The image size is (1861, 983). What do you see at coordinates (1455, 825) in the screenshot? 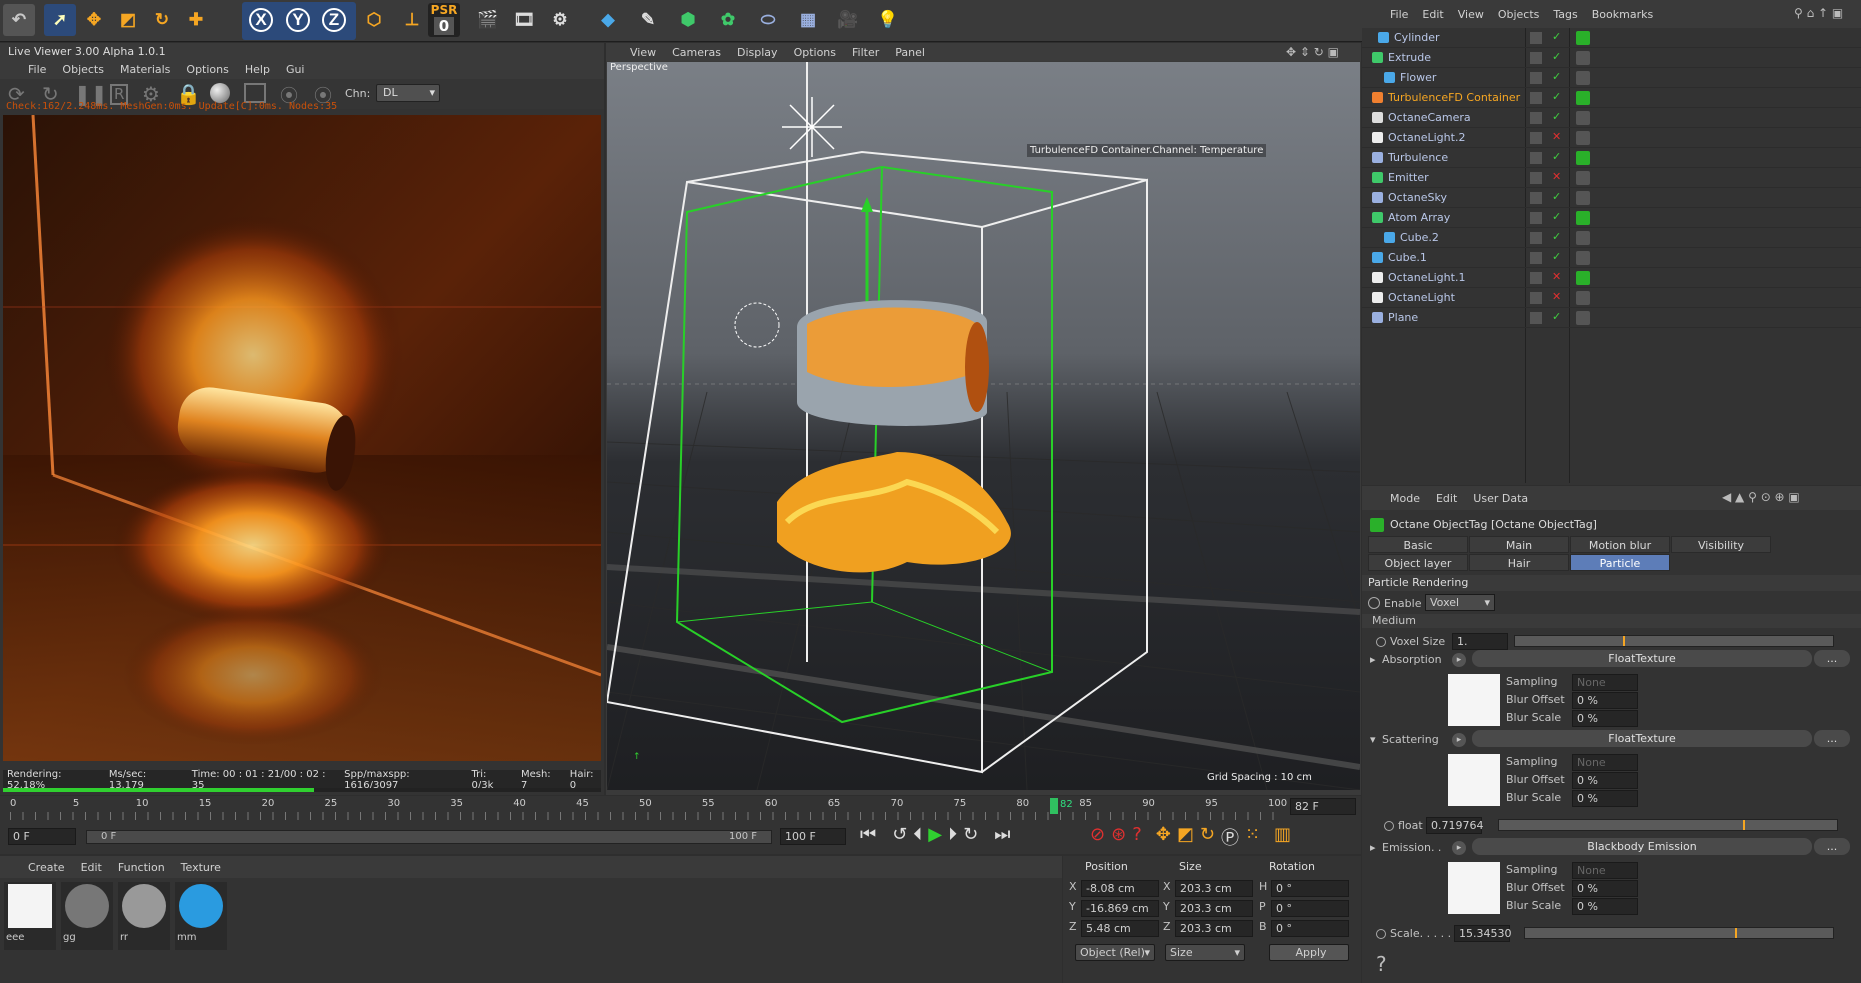
I see `float-field: 0.719764` at bounding box center [1455, 825].